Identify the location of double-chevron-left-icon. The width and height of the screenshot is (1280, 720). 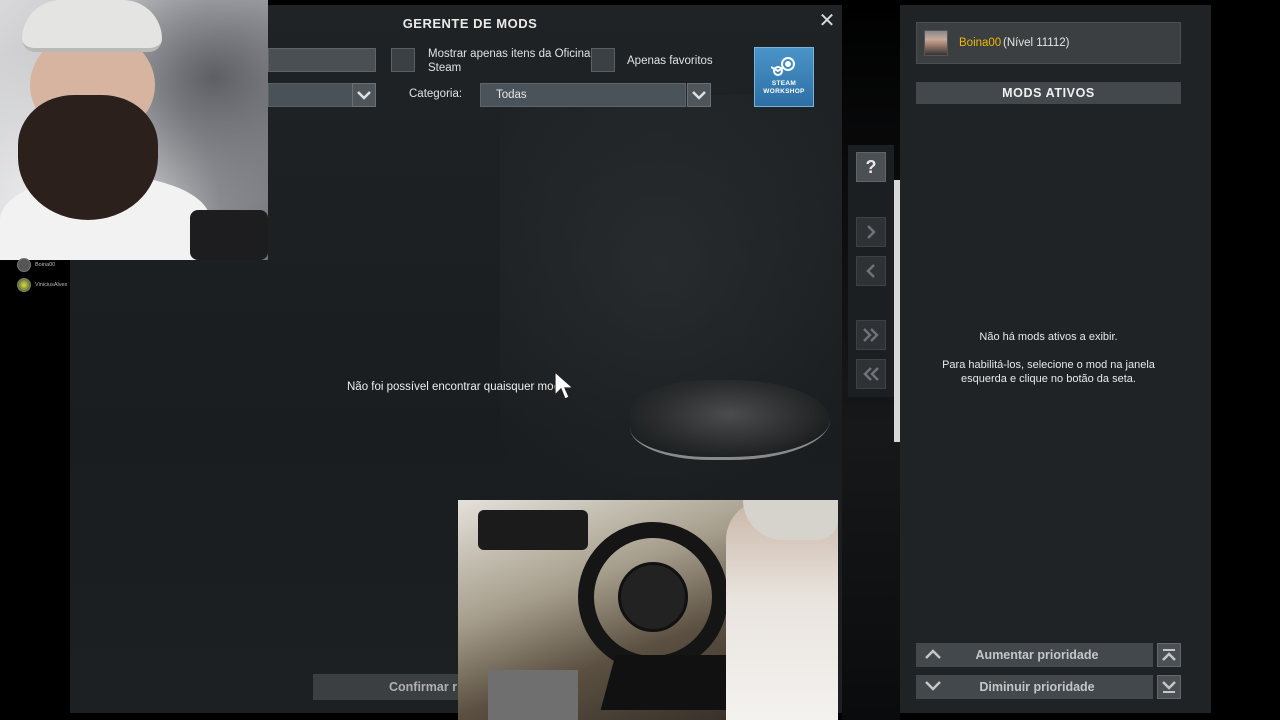
(871, 374).